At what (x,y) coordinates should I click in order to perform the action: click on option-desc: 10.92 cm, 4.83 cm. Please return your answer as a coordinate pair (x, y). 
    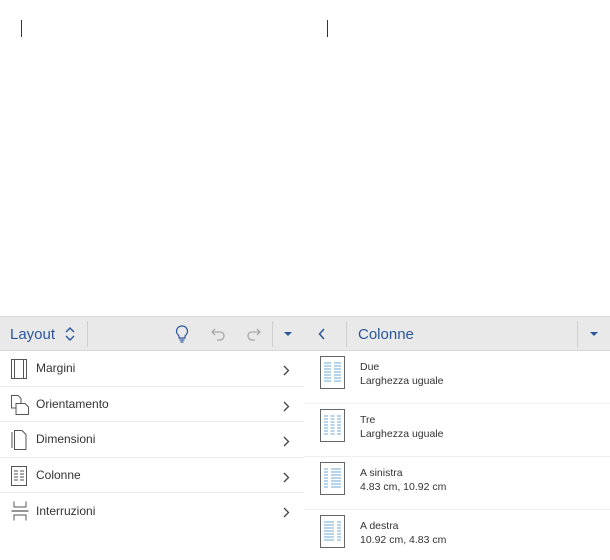
    Looking at the image, I should click on (403, 540).